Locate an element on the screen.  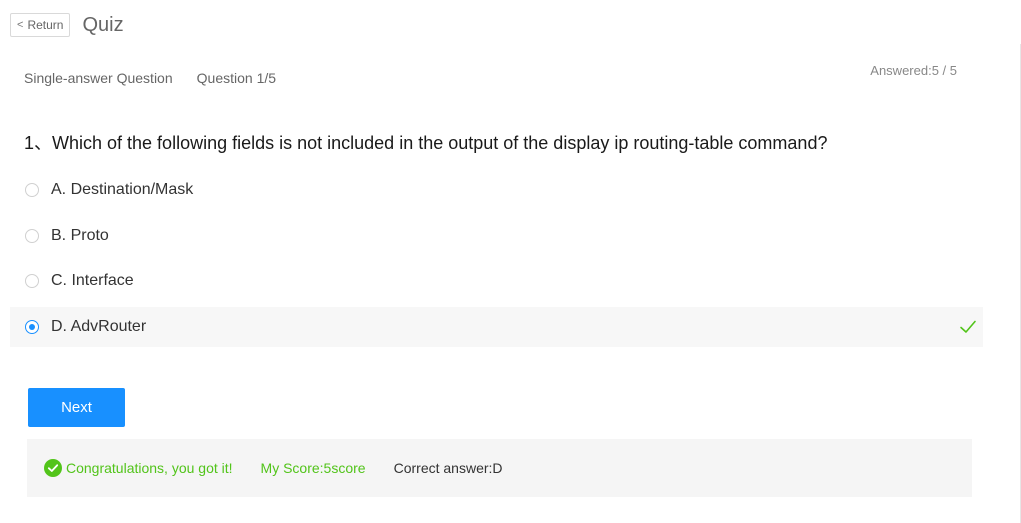
chevron-left-icon: < is located at coordinates (20, 25).